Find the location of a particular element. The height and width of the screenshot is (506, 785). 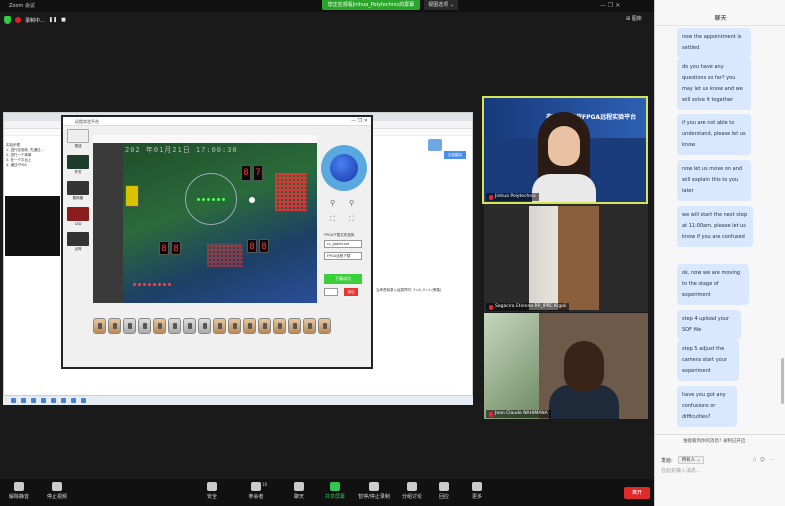

tool-button is located at coordinates (78, 136).